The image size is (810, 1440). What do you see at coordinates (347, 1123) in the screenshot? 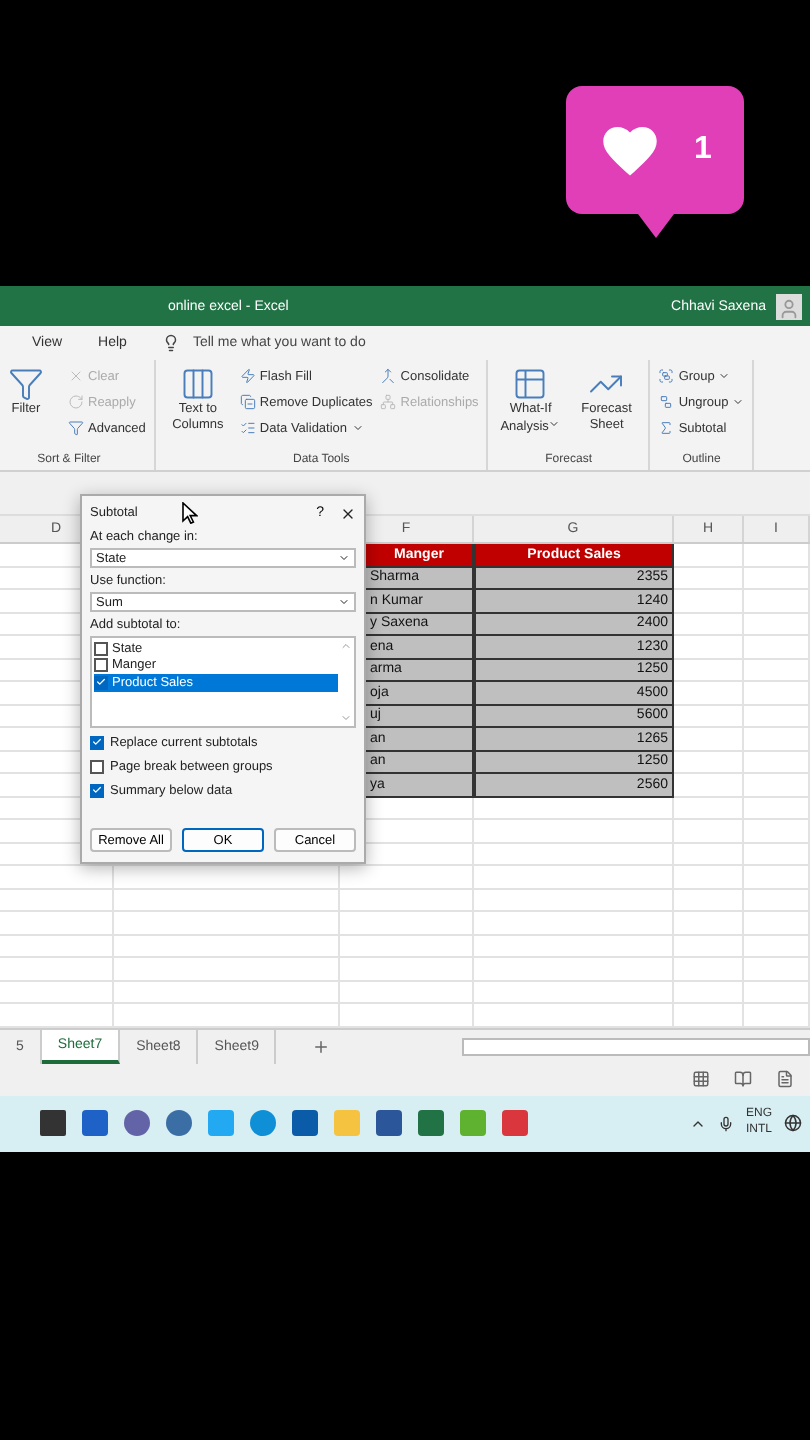
I see `folder-icon` at bounding box center [347, 1123].